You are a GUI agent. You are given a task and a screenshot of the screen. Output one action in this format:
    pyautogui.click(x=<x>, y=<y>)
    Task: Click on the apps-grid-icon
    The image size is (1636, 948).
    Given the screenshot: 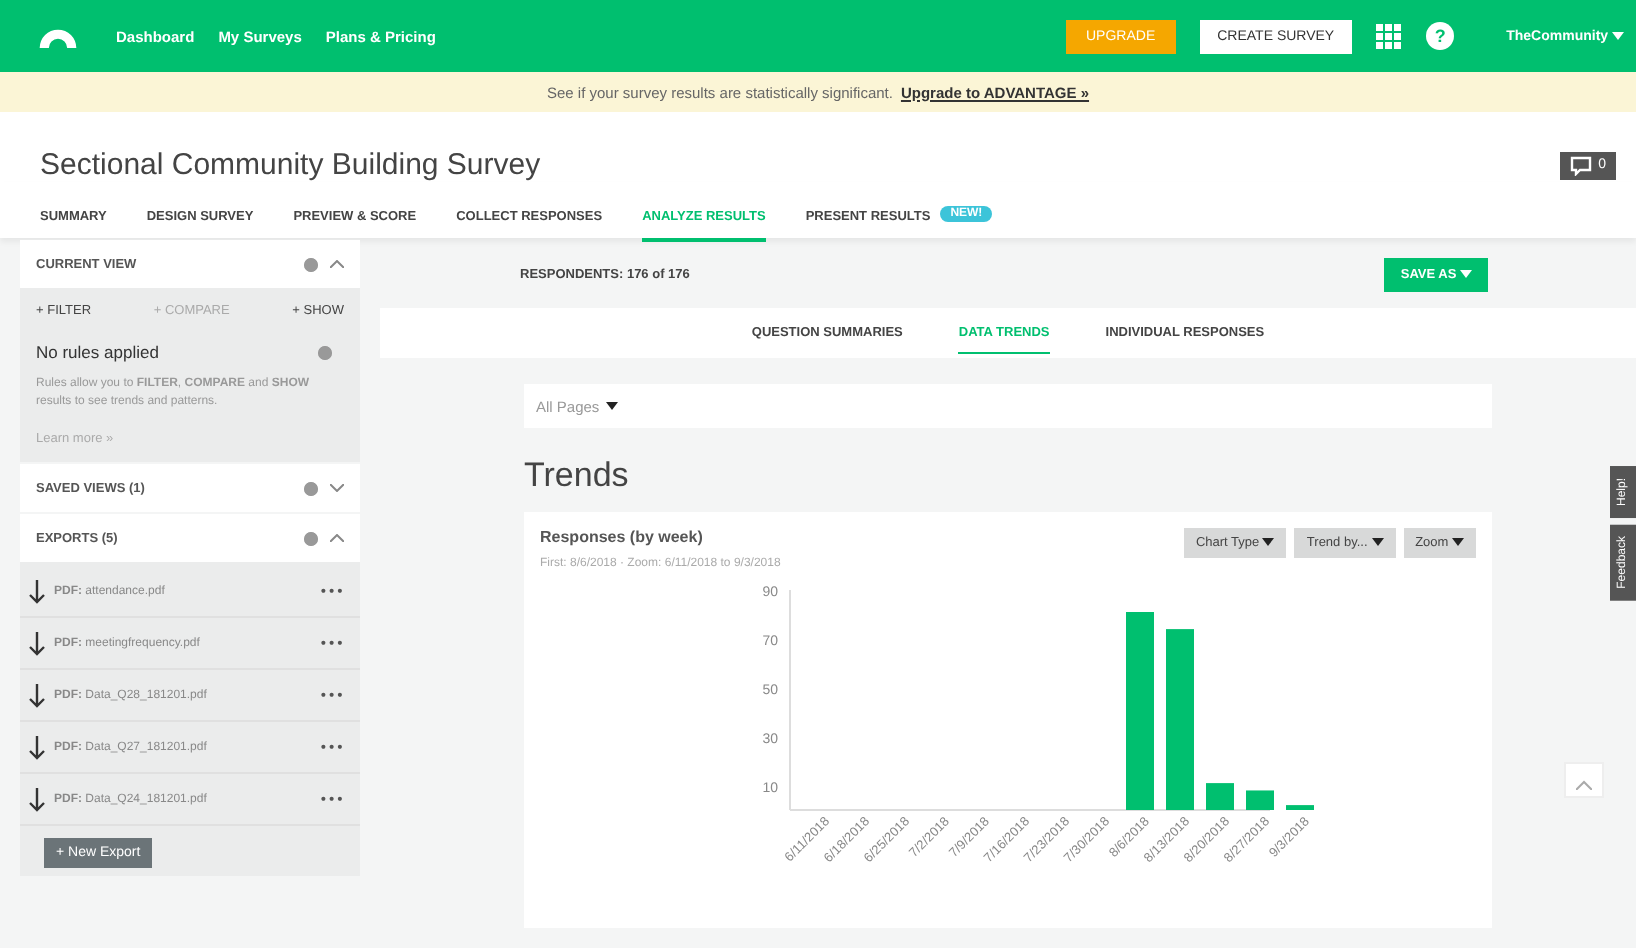 What is the action you would take?
    pyautogui.click(x=1389, y=36)
    